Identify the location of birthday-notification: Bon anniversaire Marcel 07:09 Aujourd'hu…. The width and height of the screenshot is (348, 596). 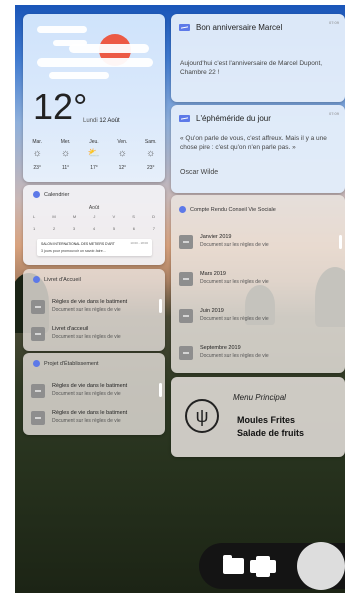
(258, 58).